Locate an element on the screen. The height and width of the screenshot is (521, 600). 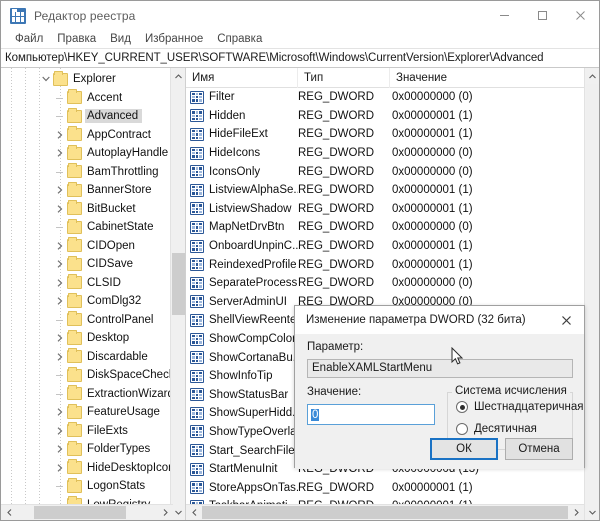
tree-item-appcontract: AppContract is located at coordinates (87, 135).